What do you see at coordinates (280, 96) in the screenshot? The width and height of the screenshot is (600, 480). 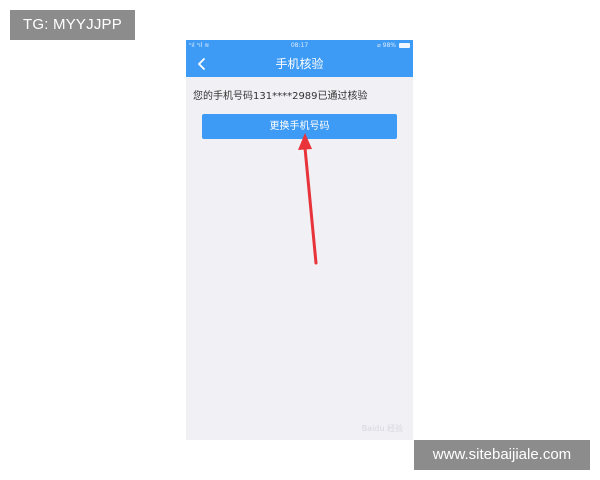 I see `verified-status-text: 您的手机号码131****2989已通过核验` at bounding box center [280, 96].